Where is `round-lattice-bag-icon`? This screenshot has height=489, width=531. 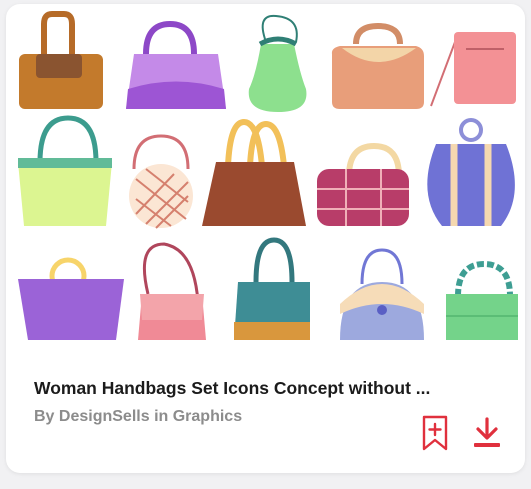 round-lattice-bag-icon is located at coordinates (161, 181).